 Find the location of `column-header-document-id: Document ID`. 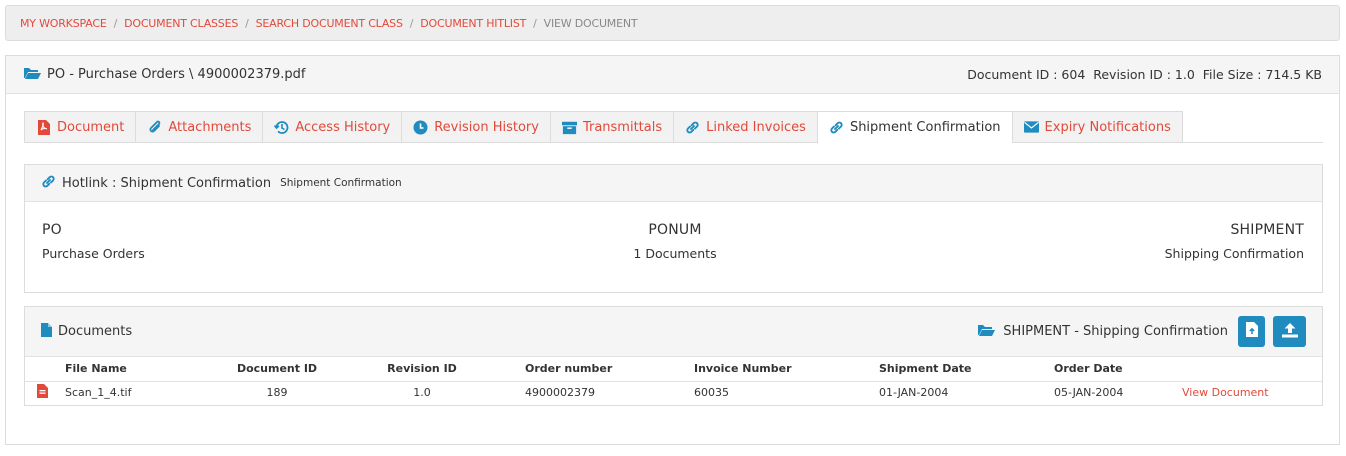

column-header-document-id: Document ID is located at coordinates (277, 369).